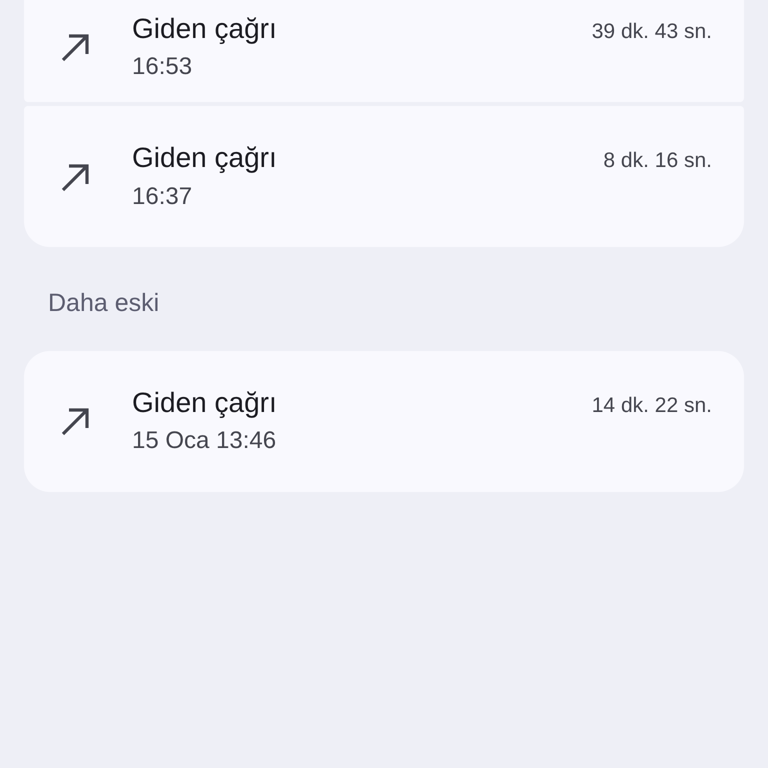  What do you see at coordinates (384, 51) in the screenshot?
I see `call-log-item: Giden çağrı 39 dk. 43 sn. 16:53` at bounding box center [384, 51].